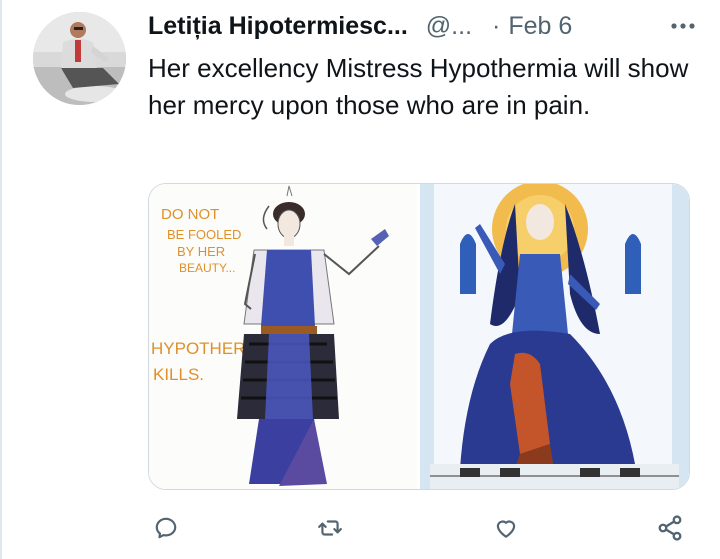  I want to click on retweet-icon, so click(330, 528).